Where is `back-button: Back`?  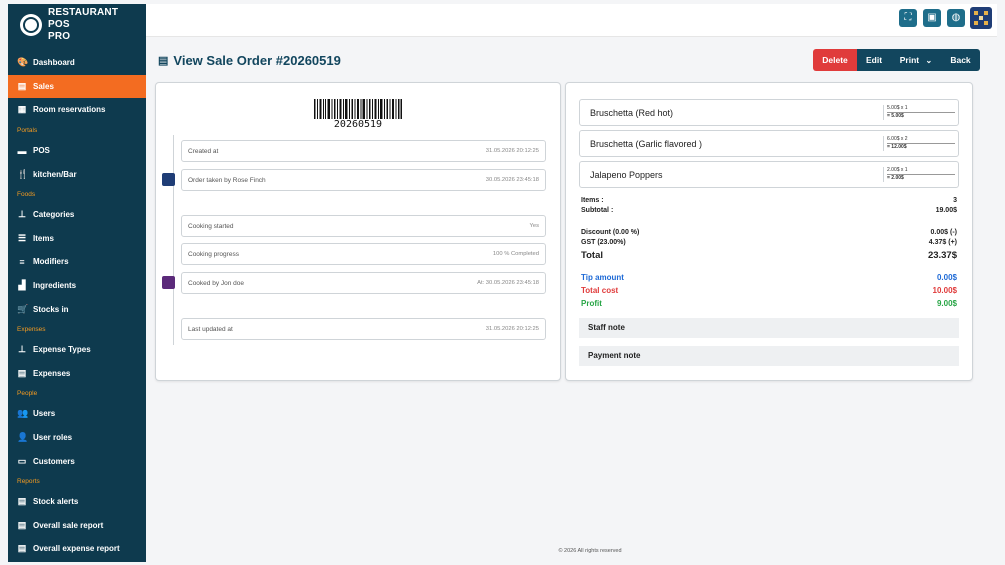
back-button: Back is located at coordinates (960, 60).